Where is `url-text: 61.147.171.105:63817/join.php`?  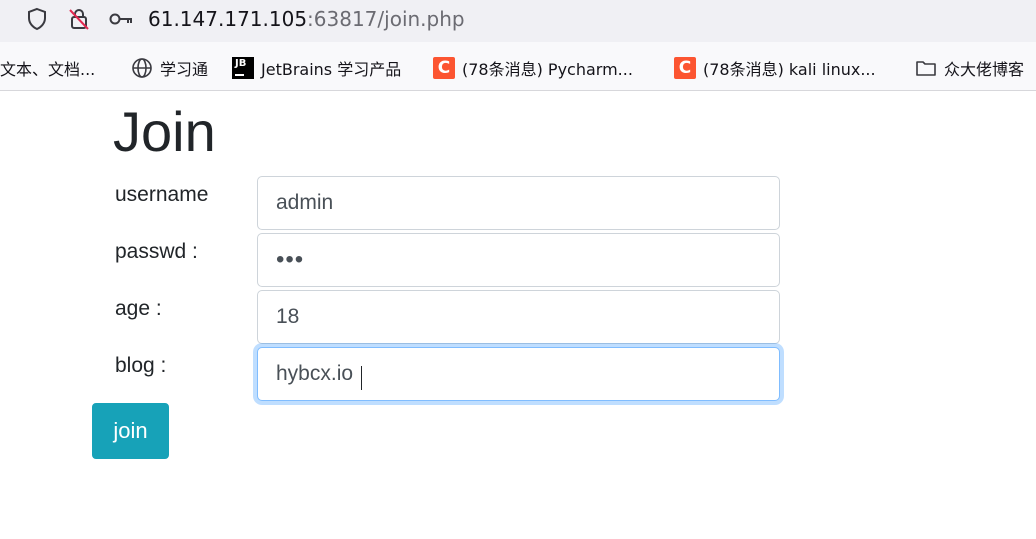
url-text: 61.147.171.105:63817/join.php is located at coordinates (306, 19).